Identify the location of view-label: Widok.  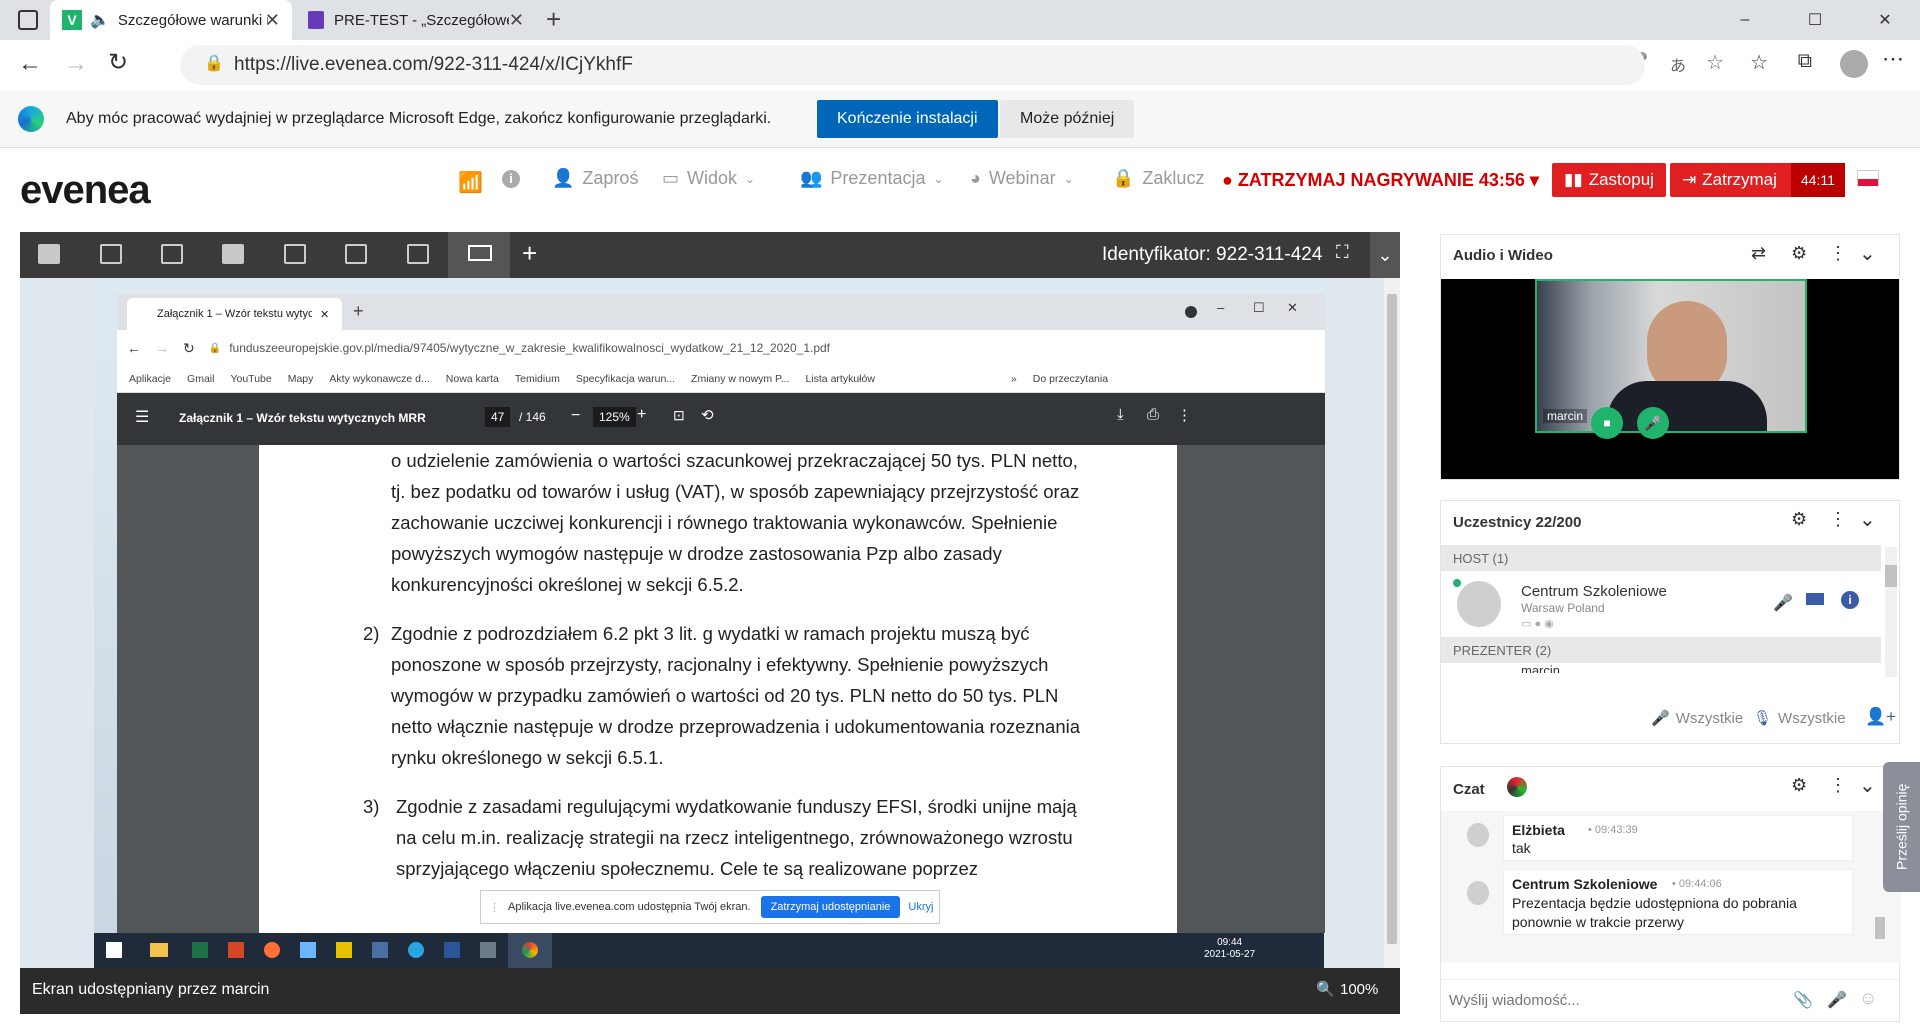
(712, 178).